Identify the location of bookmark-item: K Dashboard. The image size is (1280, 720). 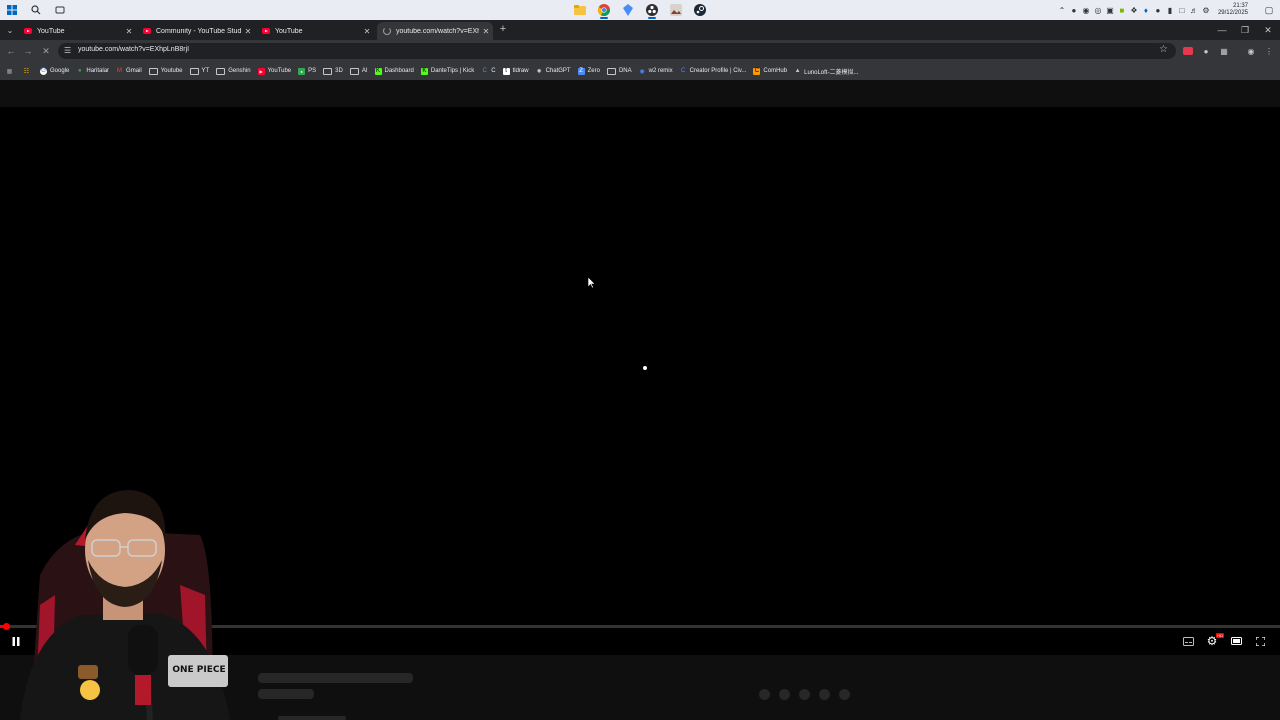
(394, 71).